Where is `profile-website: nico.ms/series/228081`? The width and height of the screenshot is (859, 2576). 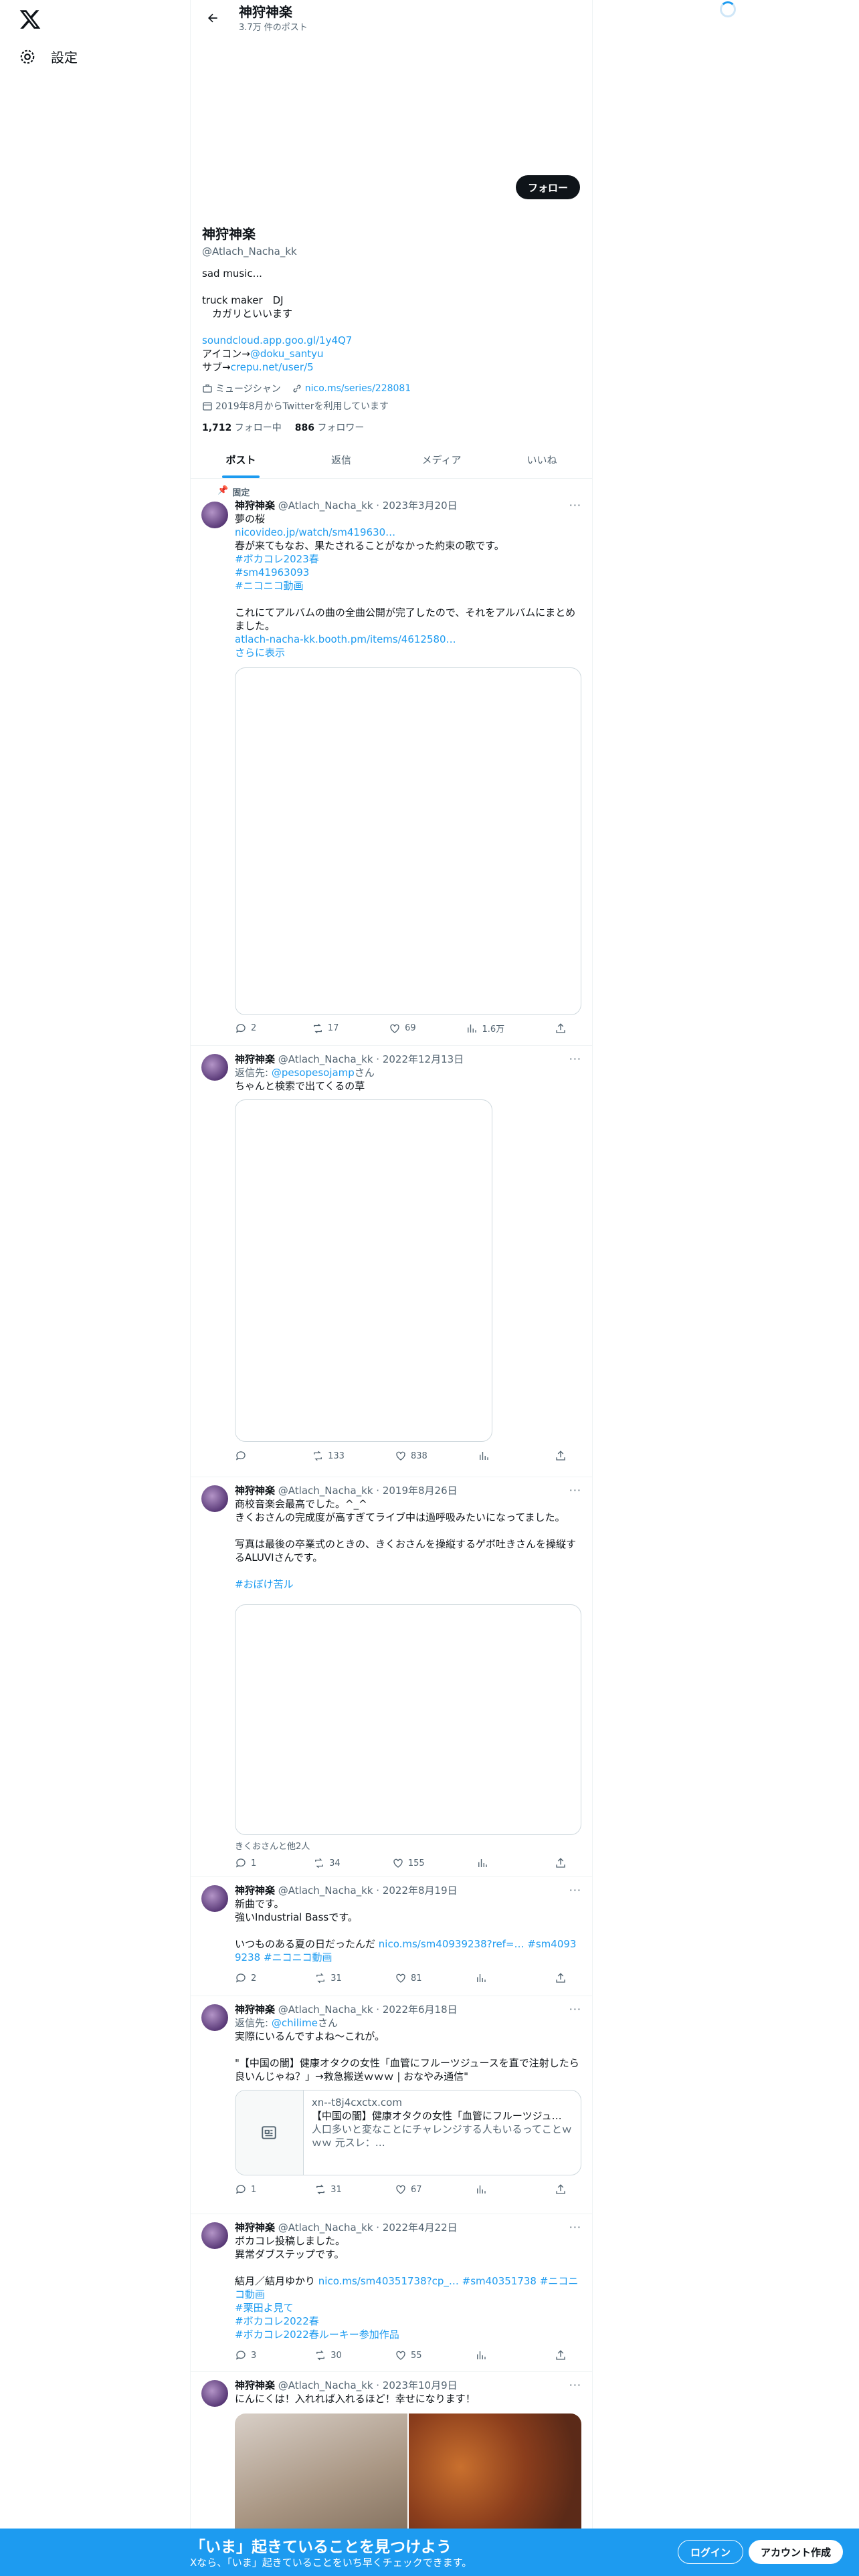
profile-website: nico.ms/series/228081 is located at coordinates (358, 388).